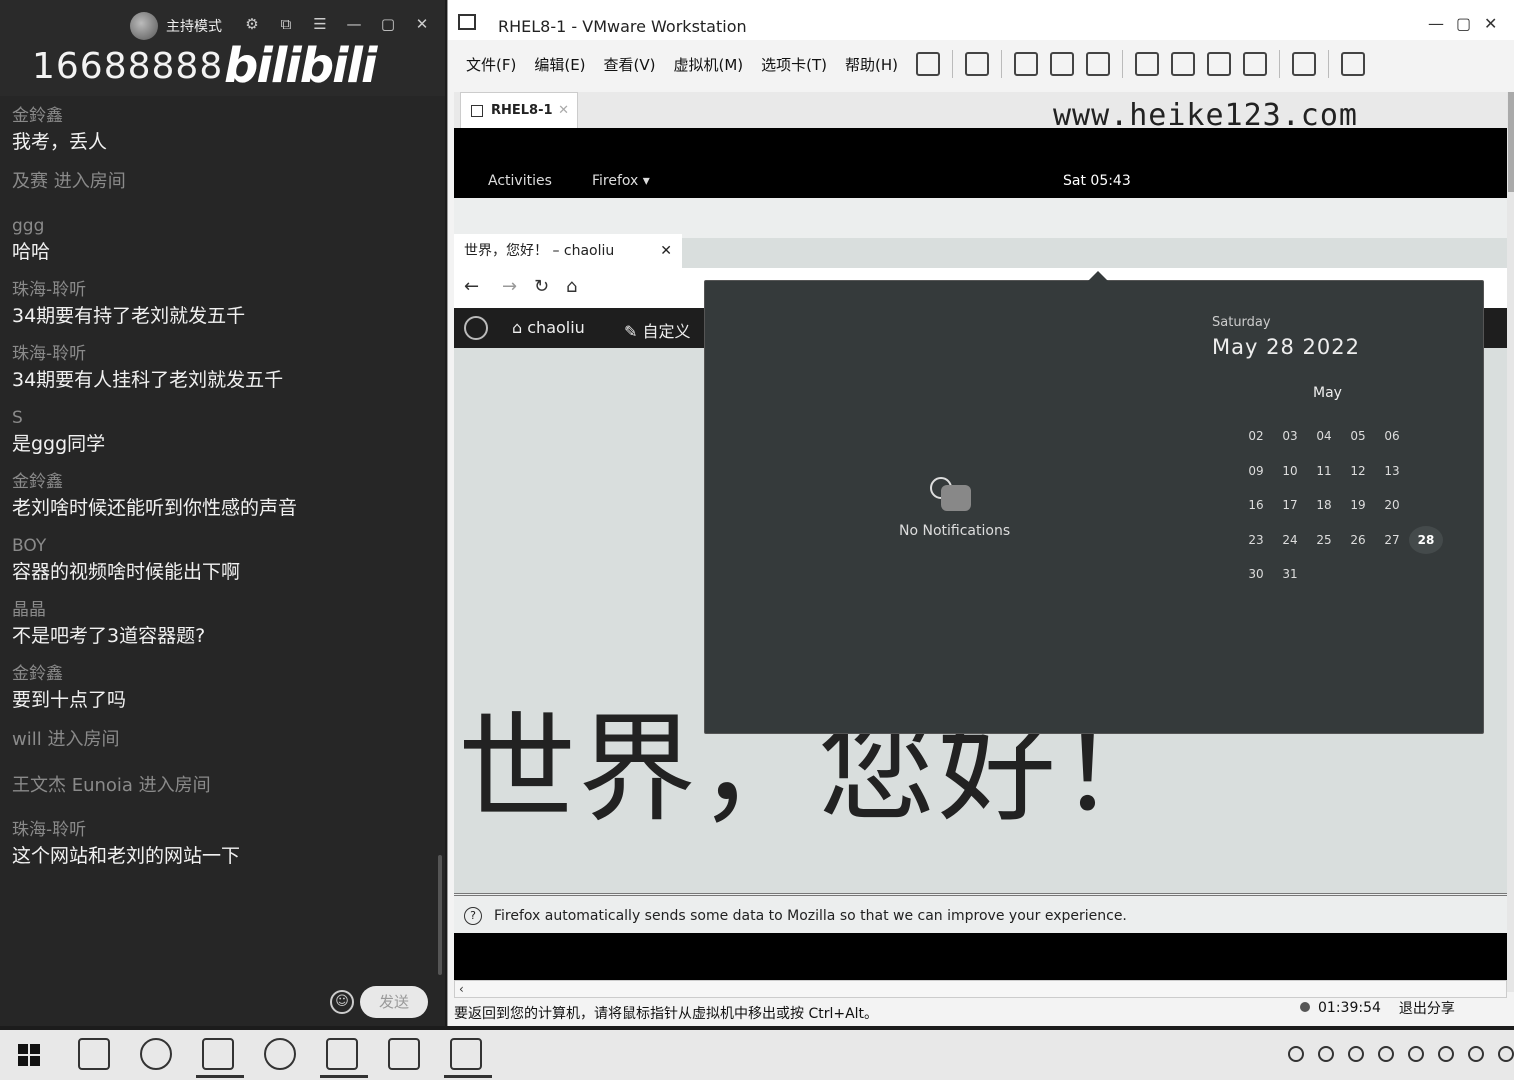 The image size is (1514, 1080). I want to click on calendar-day: 05, so click(1358, 436).